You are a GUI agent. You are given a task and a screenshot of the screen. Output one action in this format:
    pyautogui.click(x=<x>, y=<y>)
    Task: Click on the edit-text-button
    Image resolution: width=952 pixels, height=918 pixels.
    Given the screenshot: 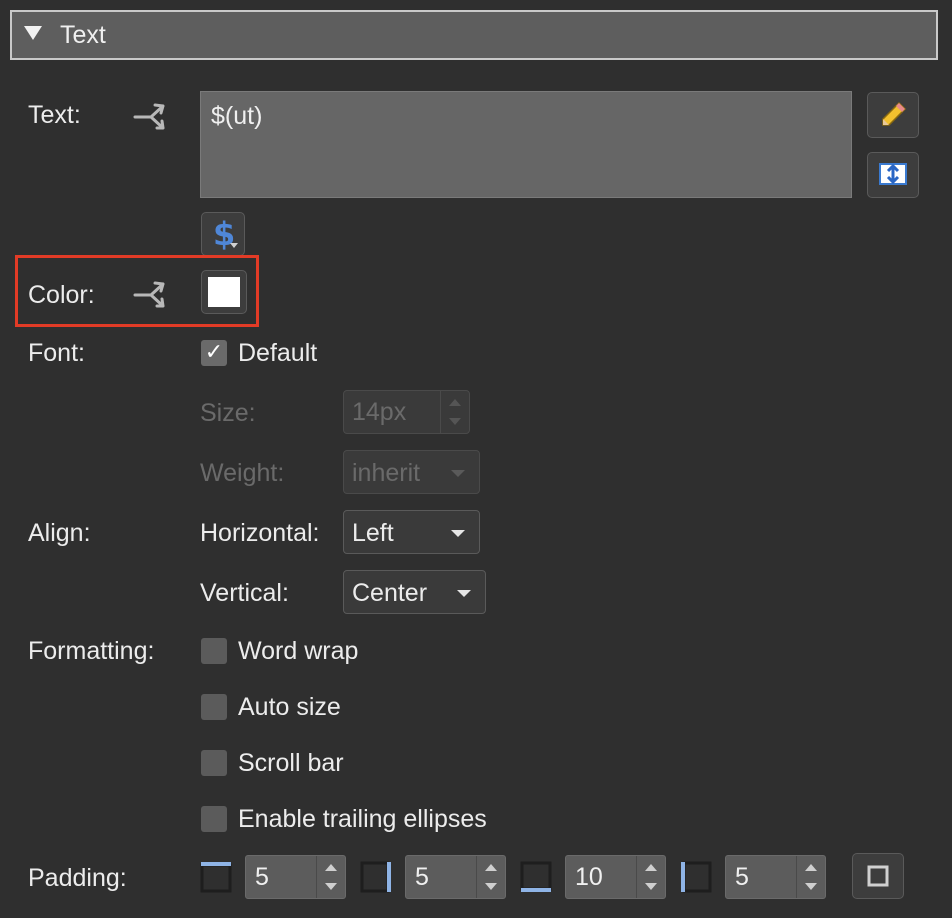 What is the action you would take?
    pyautogui.click(x=893, y=115)
    